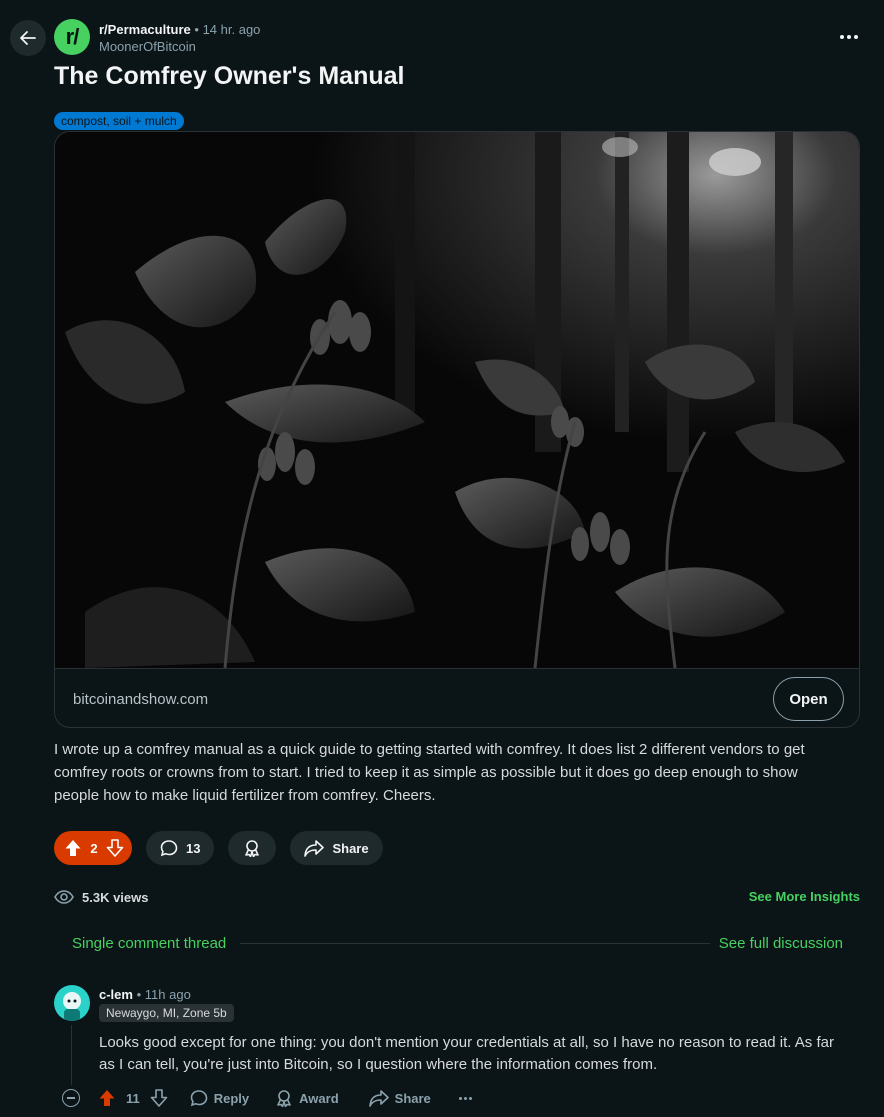 Image resolution: width=884 pixels, height=1117 pixels. What do you see at coordinates (71, 1055) in the screenshot?
I see `comment-thread-line` at bounding box center [71, 1055].